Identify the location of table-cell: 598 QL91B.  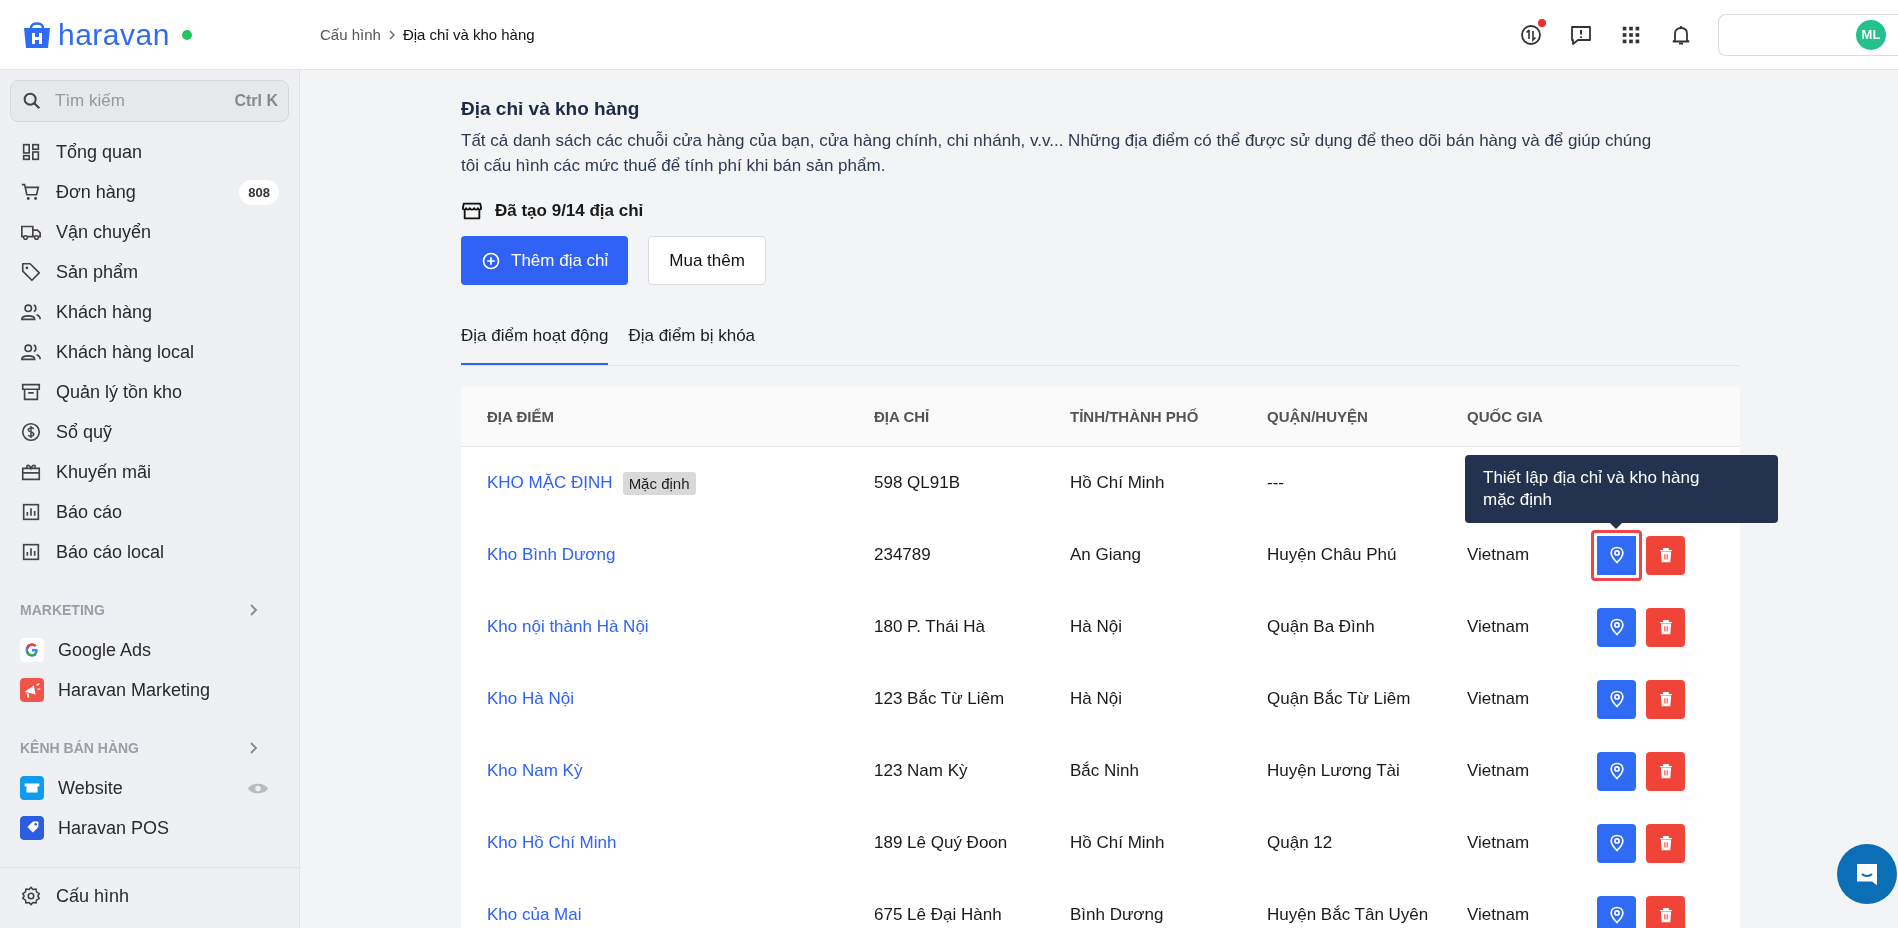
(917, 483).